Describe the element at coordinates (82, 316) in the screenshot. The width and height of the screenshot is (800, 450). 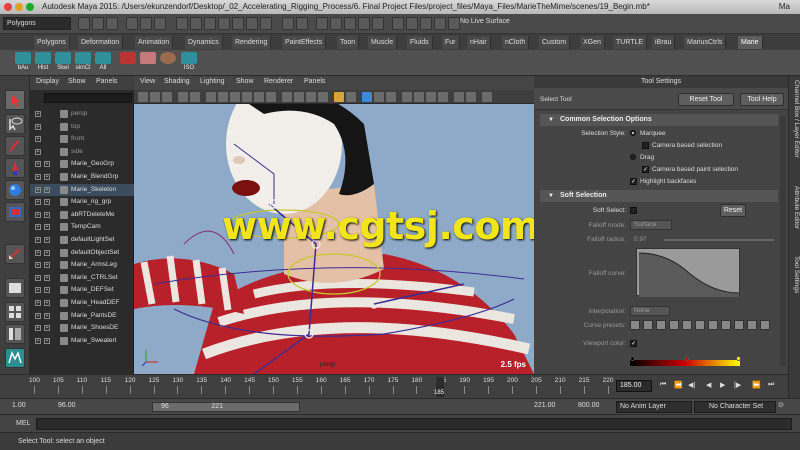
I see `outliner-item: + + Marie_PantsDE` at that location.